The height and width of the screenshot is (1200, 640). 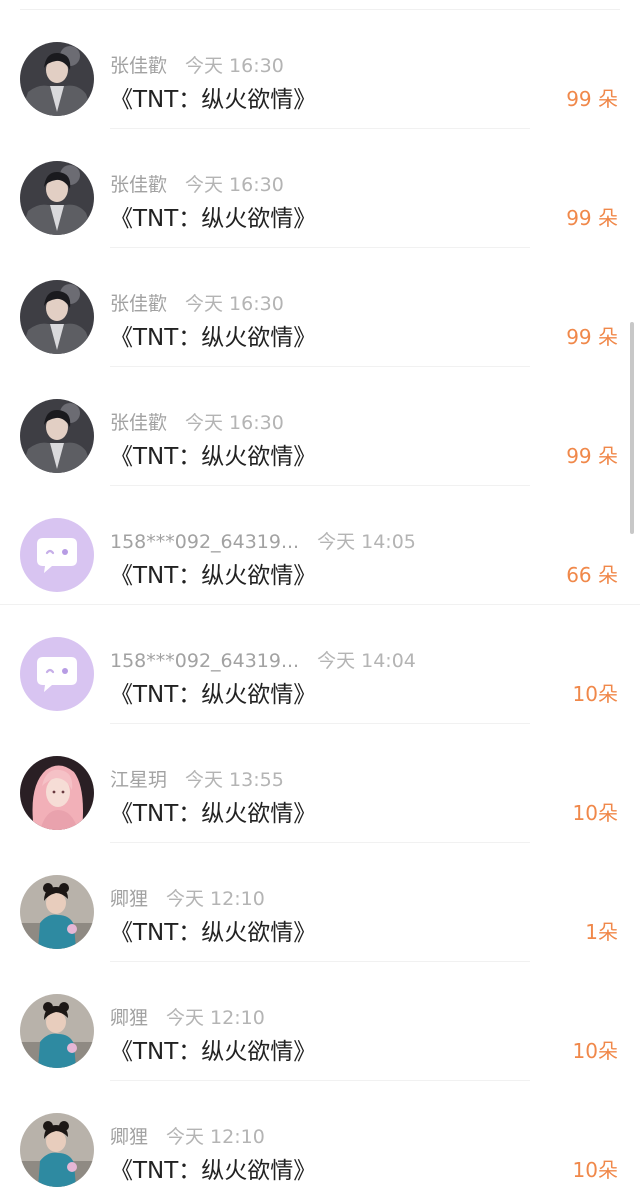 I want to click on flower-count: 66 朵, so click(x=592, y=575).